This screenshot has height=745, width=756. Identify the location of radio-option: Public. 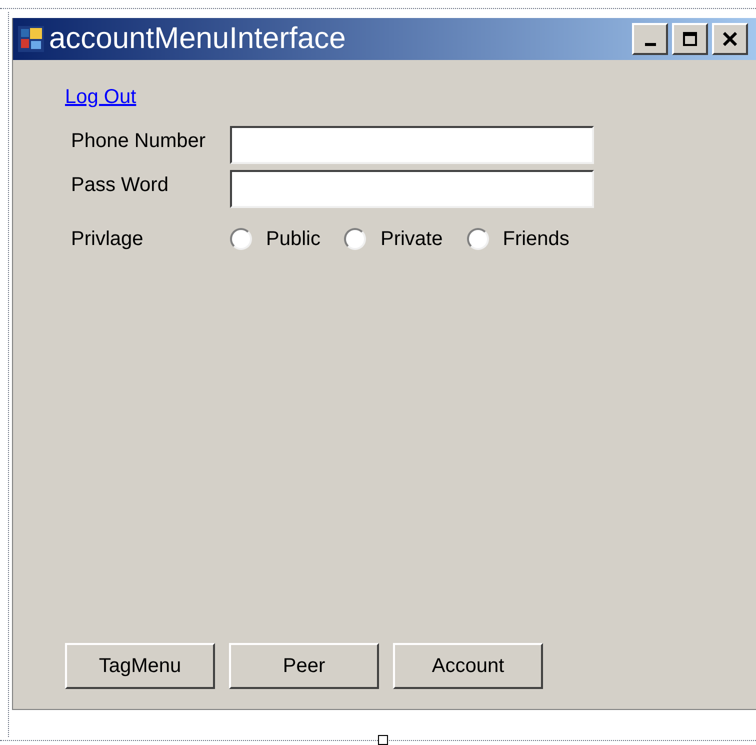
(275, 239).